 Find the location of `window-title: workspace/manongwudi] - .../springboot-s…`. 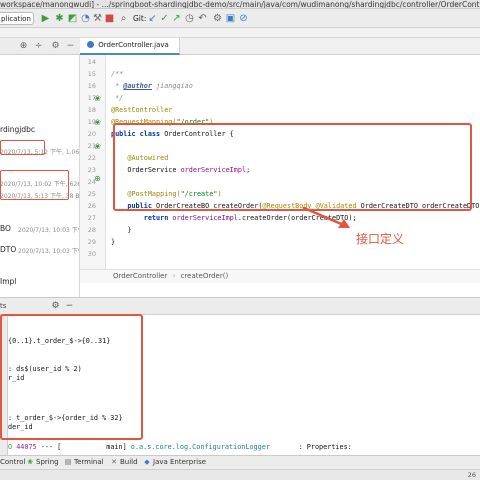

window-title: workspace/manongwudi] - .../springboot-s… is located at coordinates (240, 4).